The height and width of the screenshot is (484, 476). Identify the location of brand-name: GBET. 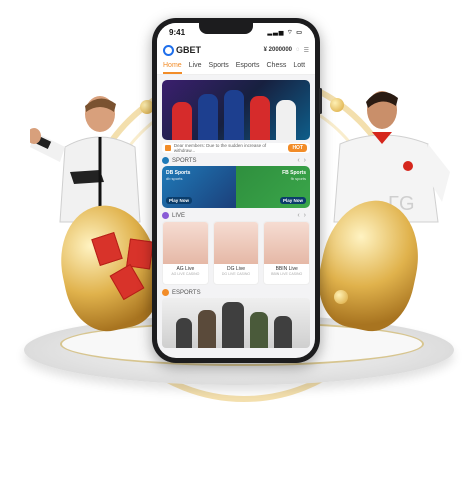
(189, 50).